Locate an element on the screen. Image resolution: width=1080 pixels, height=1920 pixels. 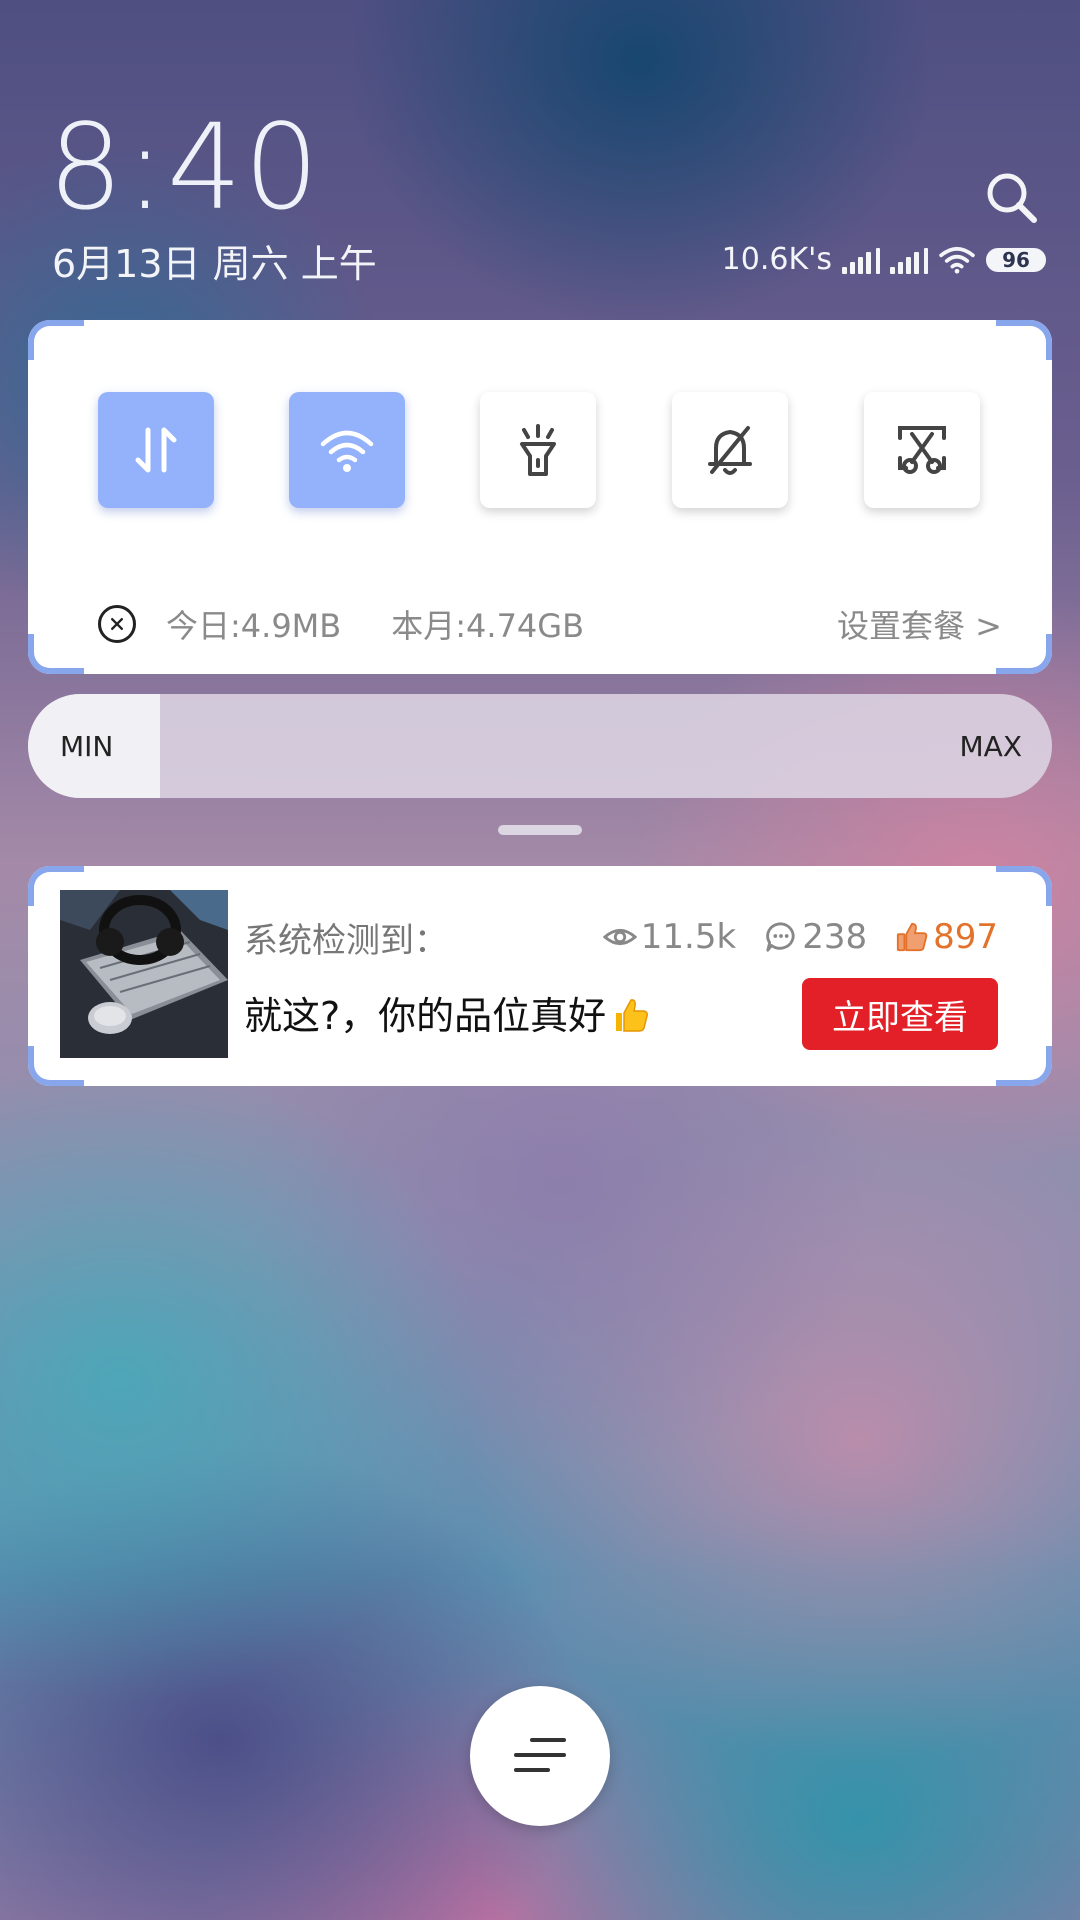
comment-icon is located at coordinates (780, 937).